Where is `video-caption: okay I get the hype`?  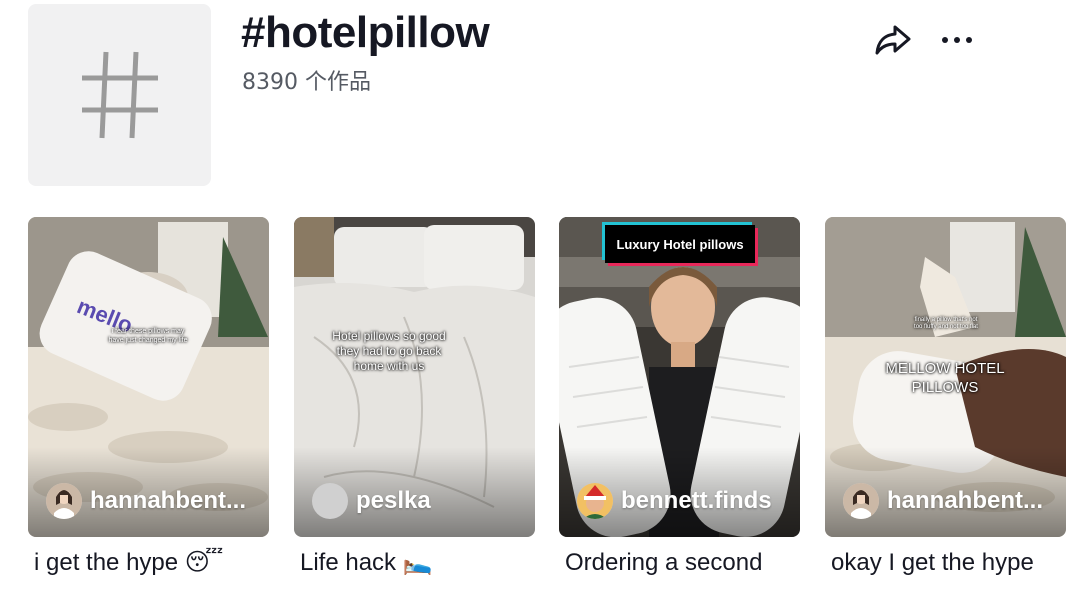 video-caption: okay I get the hype is located at coordinates (949, 563).